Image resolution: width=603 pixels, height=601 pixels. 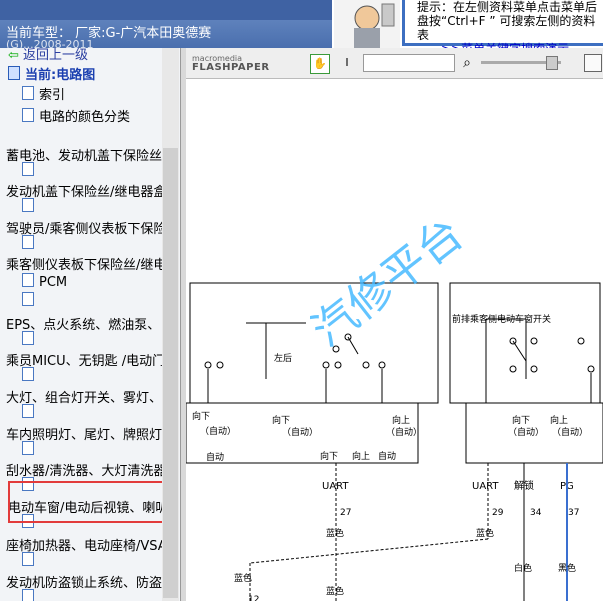 I want to click on banner-band, so click(x=166, y=10).